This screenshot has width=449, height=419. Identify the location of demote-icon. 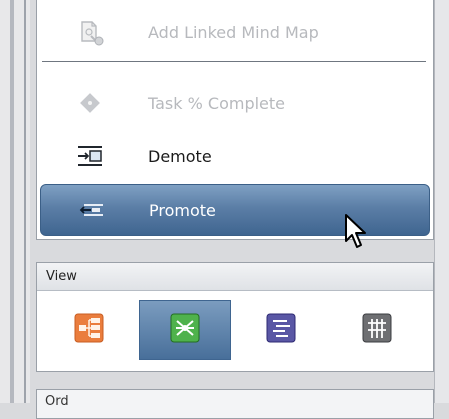
(90, 156).